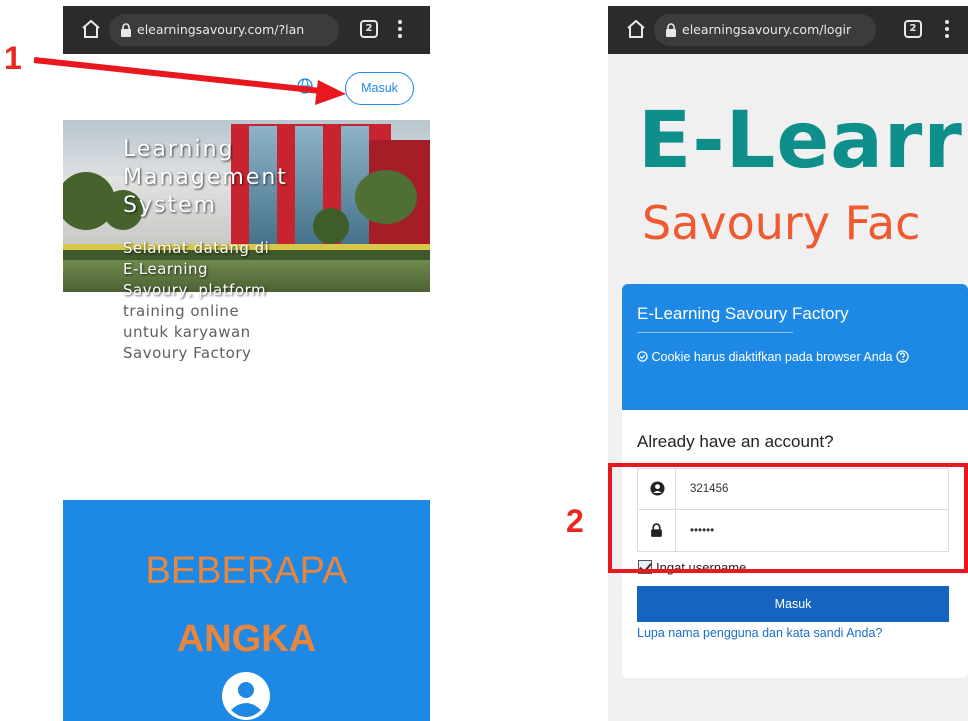 Image resolution: width=968 pixels, height=721 pixels. Describe the element at coordinates (575, 521) in the screenshot. I see `annotation-step-2: 2` at that location.